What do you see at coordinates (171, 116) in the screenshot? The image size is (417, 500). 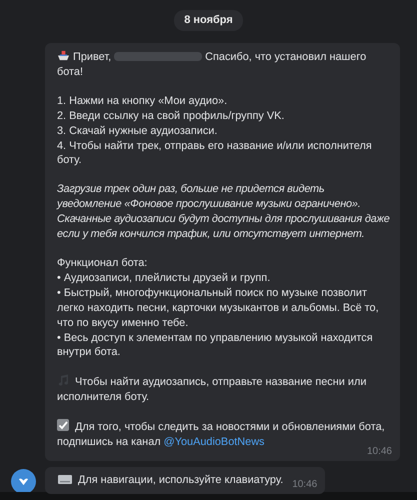 I see `message-text: 2. Введи ссылку на свой профиль/группу VK.` at bounding box center [171, 116].